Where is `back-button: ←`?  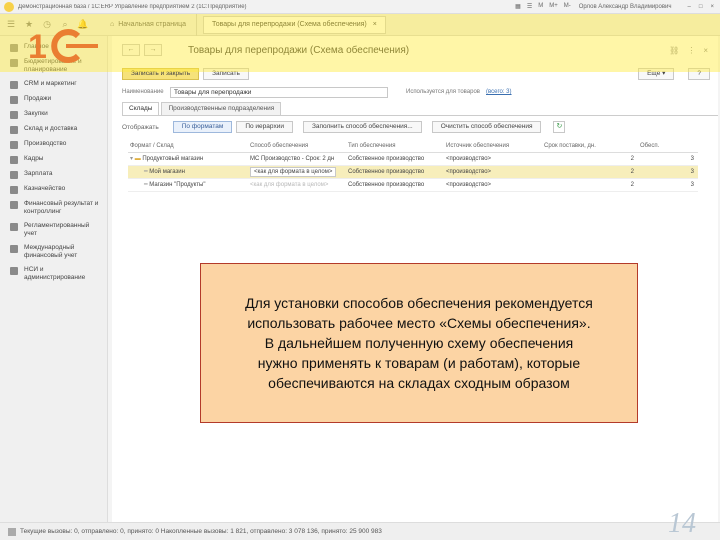 back-button: ← is located at coordinates (131, 50).